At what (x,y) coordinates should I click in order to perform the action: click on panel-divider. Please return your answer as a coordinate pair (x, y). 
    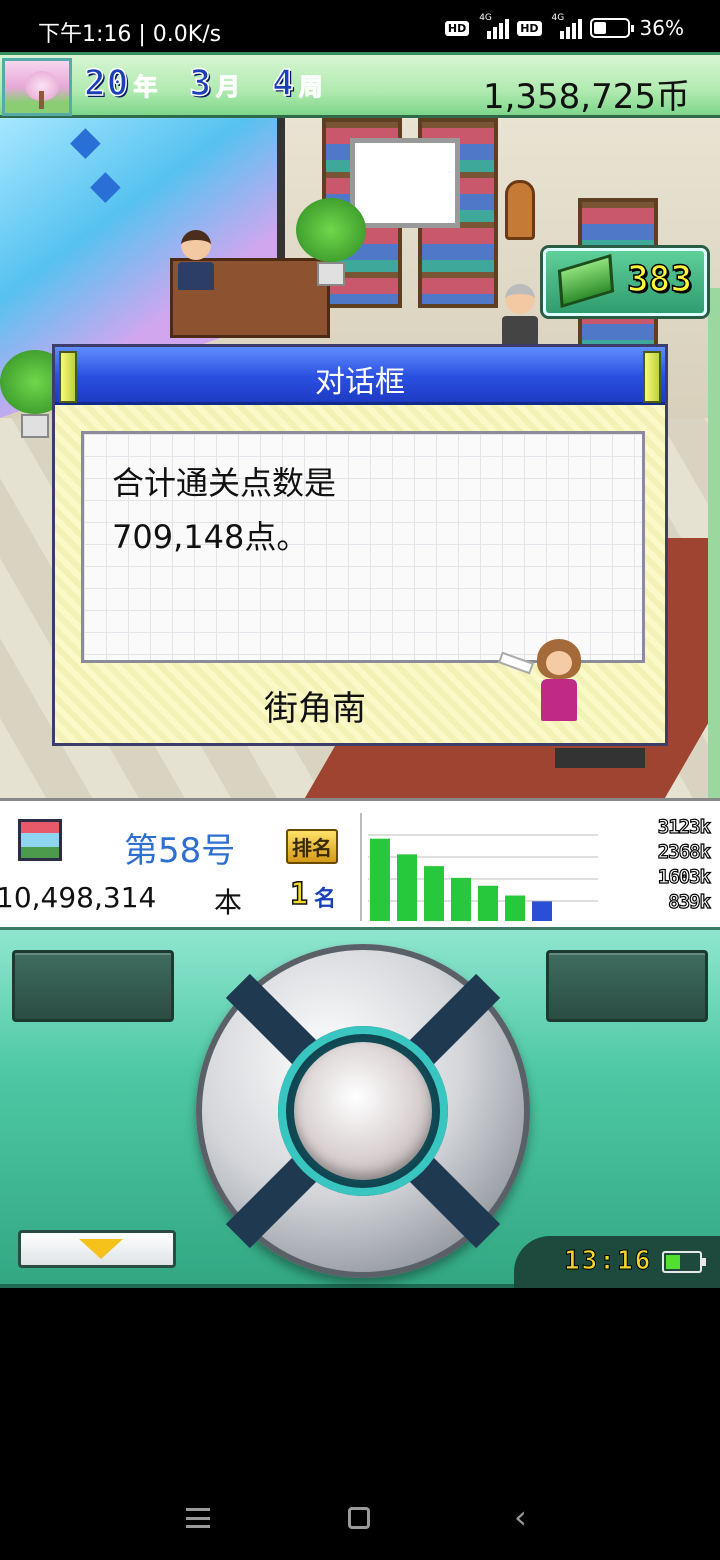
    Looking at the image, I should click on (361, 867).